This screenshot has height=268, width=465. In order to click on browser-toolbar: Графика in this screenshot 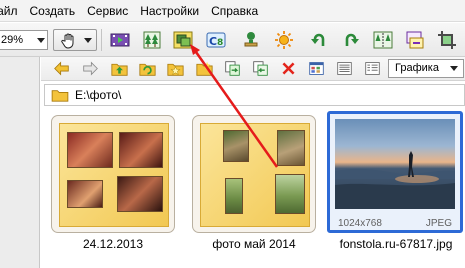, I will do `click(253, 69)`.